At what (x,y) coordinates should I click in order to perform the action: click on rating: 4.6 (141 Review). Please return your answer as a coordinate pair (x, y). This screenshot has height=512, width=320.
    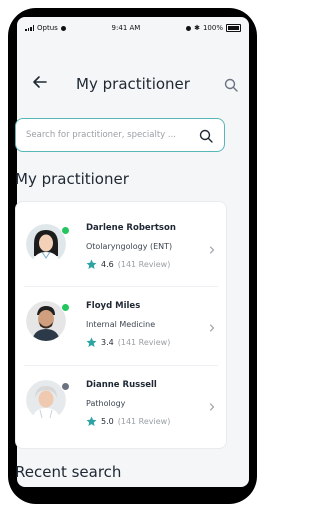
    Looking at the image, I should click on (128, 264).